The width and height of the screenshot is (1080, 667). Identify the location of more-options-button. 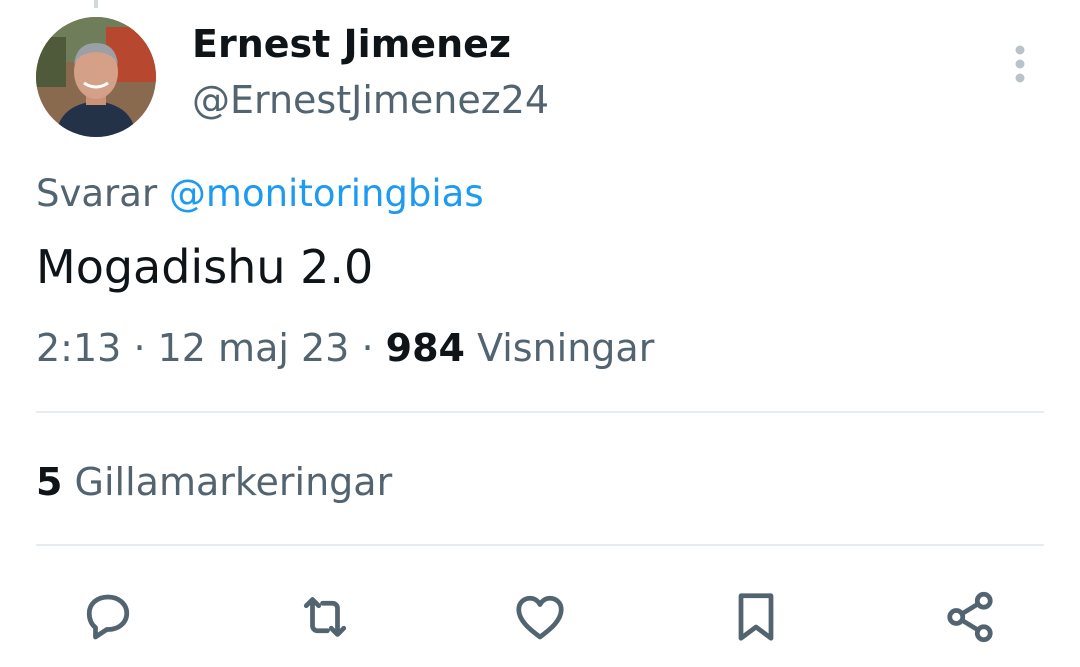
(1020, 64).